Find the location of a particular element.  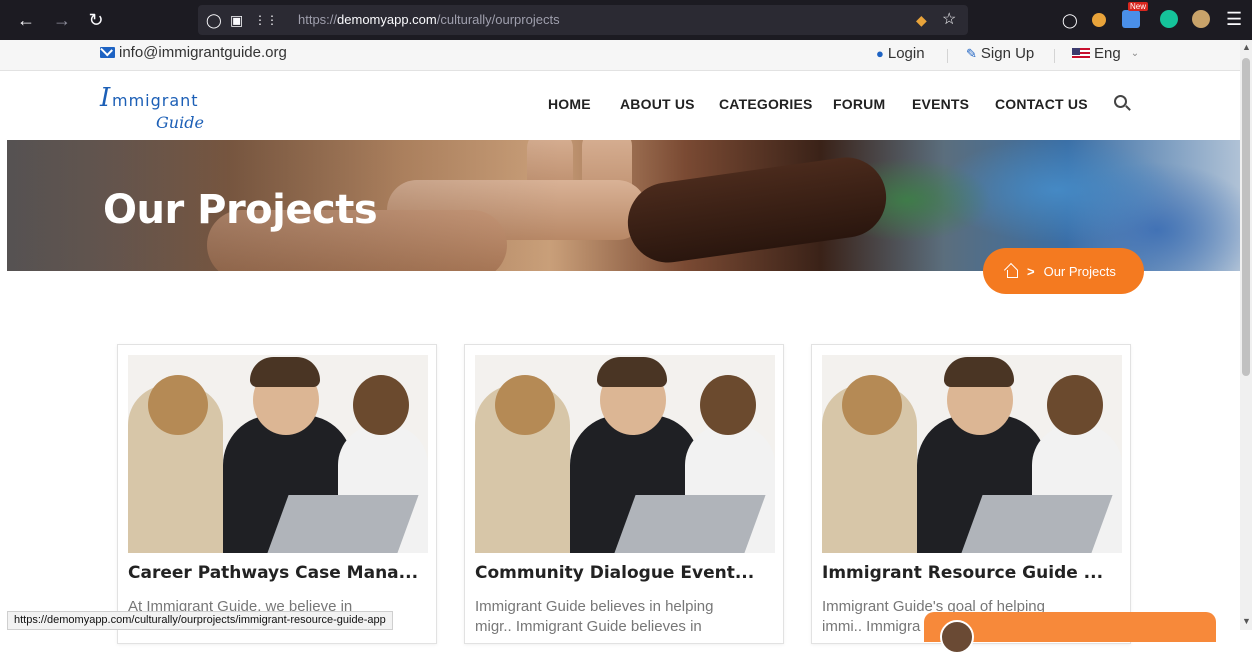

home-icon is located at coordinates (1011, 271).